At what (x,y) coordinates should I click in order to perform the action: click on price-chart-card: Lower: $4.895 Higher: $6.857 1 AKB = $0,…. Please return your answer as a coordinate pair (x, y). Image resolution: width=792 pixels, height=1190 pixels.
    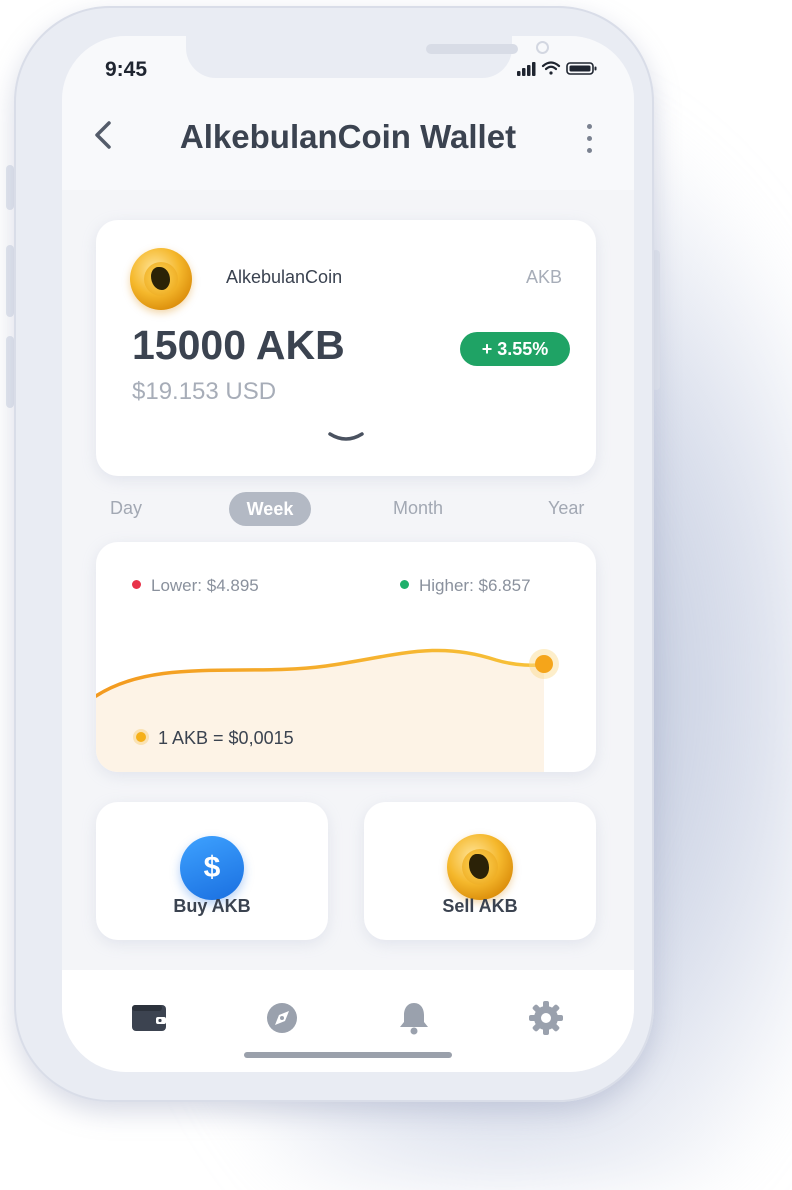
    Looking at the image, I should click on (346, 657).